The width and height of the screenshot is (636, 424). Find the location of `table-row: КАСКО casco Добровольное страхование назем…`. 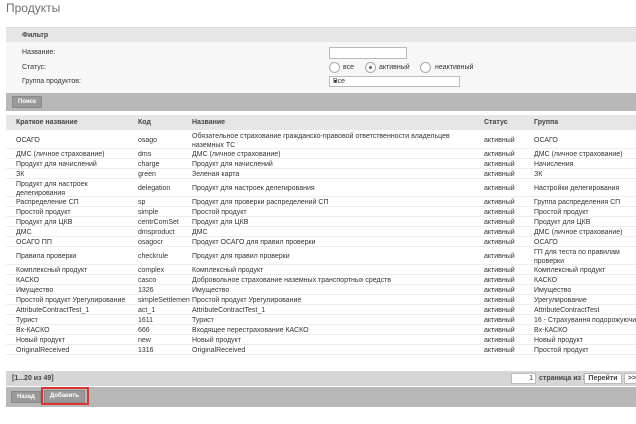

table-row: КАСКО casco Добровольное страхование назем… is located at coordinates (321, 280).